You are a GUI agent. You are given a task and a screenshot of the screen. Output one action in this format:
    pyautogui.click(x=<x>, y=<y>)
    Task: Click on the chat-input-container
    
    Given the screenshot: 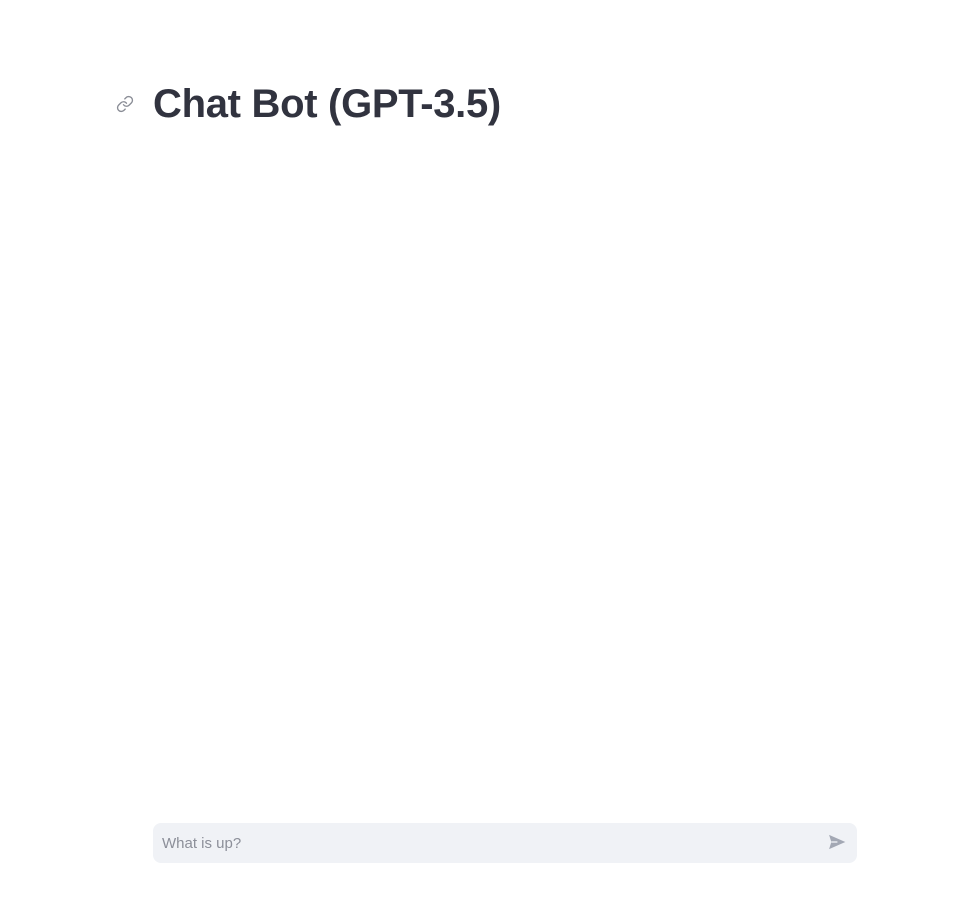 What is the action you would take?
    pyautogui.click(x=505, y=843)
    